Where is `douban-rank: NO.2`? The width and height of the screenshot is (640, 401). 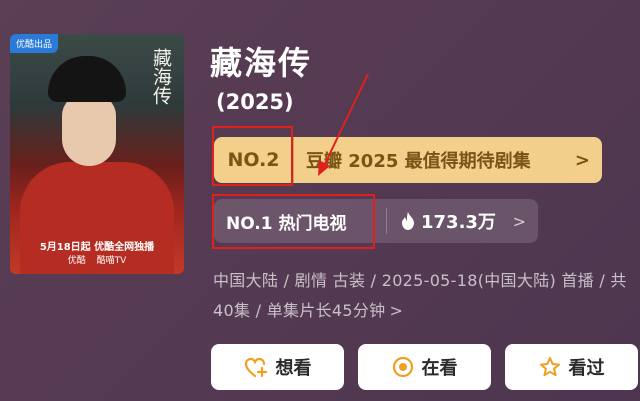 douban-rank: NO.2 is located at coordinates (254, 160).